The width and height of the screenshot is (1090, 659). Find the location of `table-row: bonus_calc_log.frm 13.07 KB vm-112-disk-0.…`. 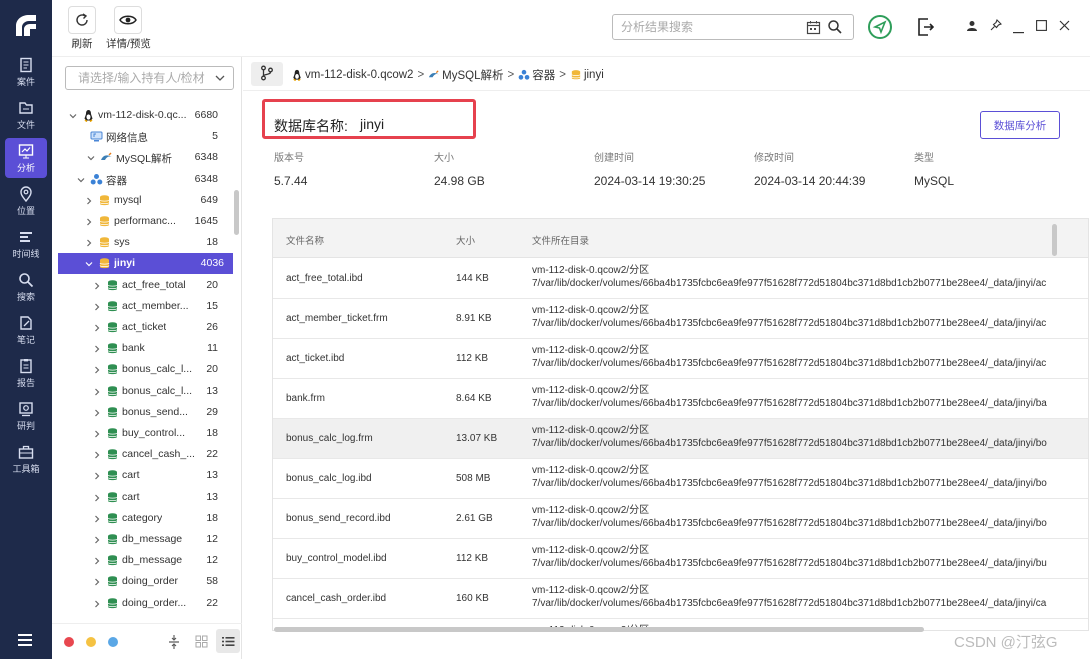

table-row: bonus_calc_log.frm 13.07 KB vm-112-disk-0.… is located at coordinates (680, 439).